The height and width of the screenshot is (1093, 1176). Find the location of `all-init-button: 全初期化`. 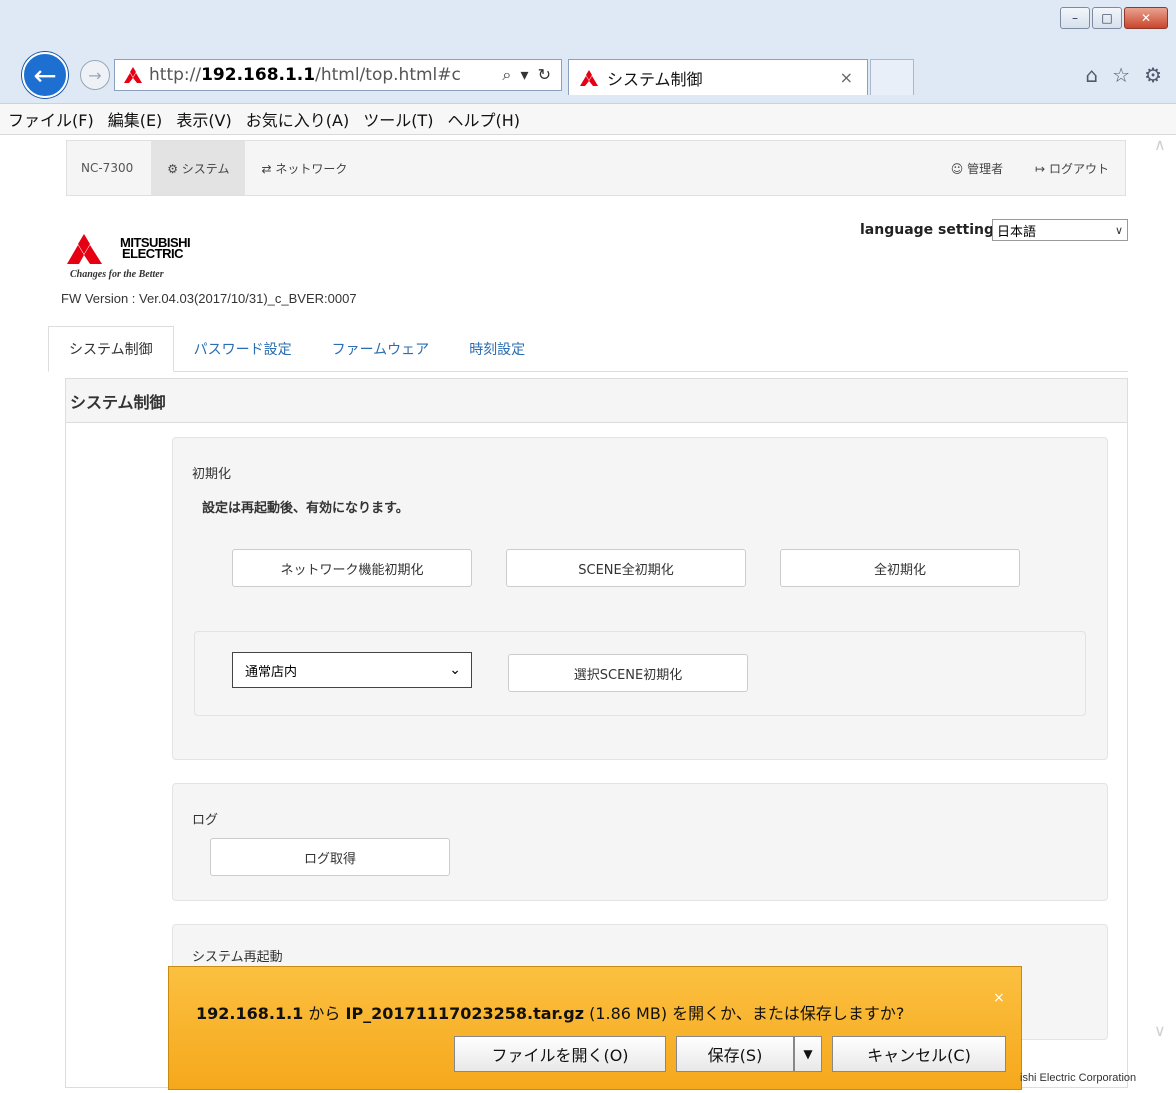

all-init-button: 全初期化 is located at coordinates (900, 568).